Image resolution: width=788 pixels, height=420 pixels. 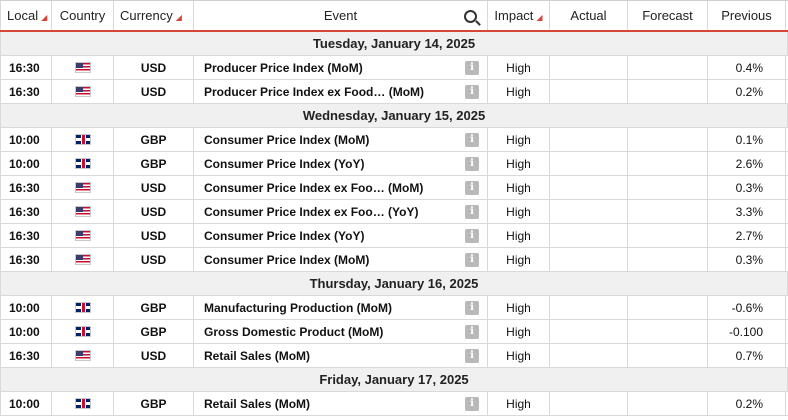 I want to click on column-event: Event, so click(x=341, y=15).